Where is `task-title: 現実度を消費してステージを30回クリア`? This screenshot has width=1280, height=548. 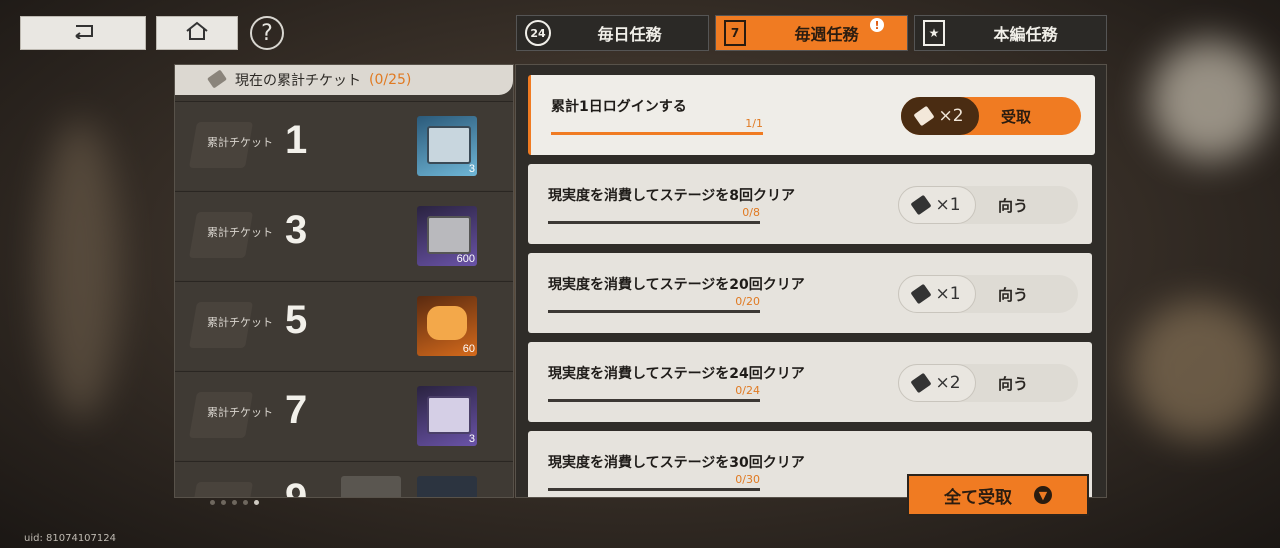 task-title: 現実度を消費してステージを30回クリア is located at coordinates (676, 463).